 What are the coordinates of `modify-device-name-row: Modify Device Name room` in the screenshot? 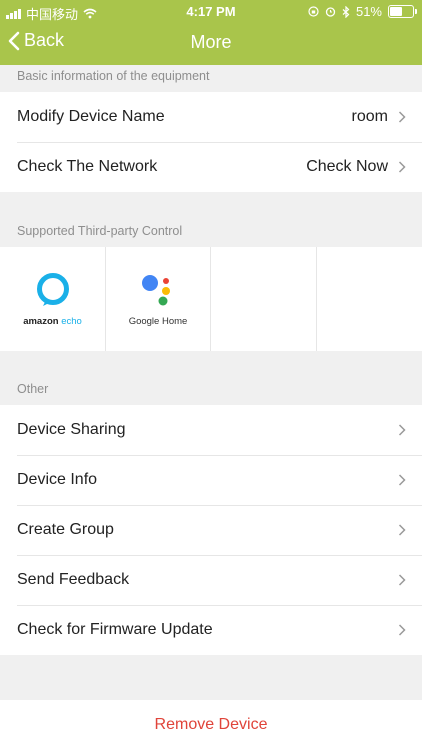 It's located at (211, 117).